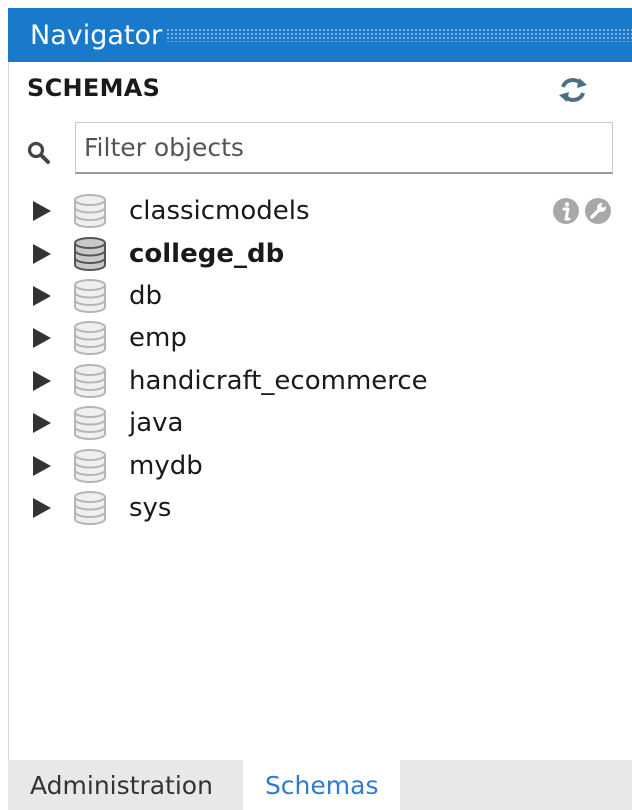 The width and height of the screenshot is (632, 810). What do you see at coordinates (121, 785) in the screenshot?
I see `tab-administration: Administration` at bounding box center [121, 785].